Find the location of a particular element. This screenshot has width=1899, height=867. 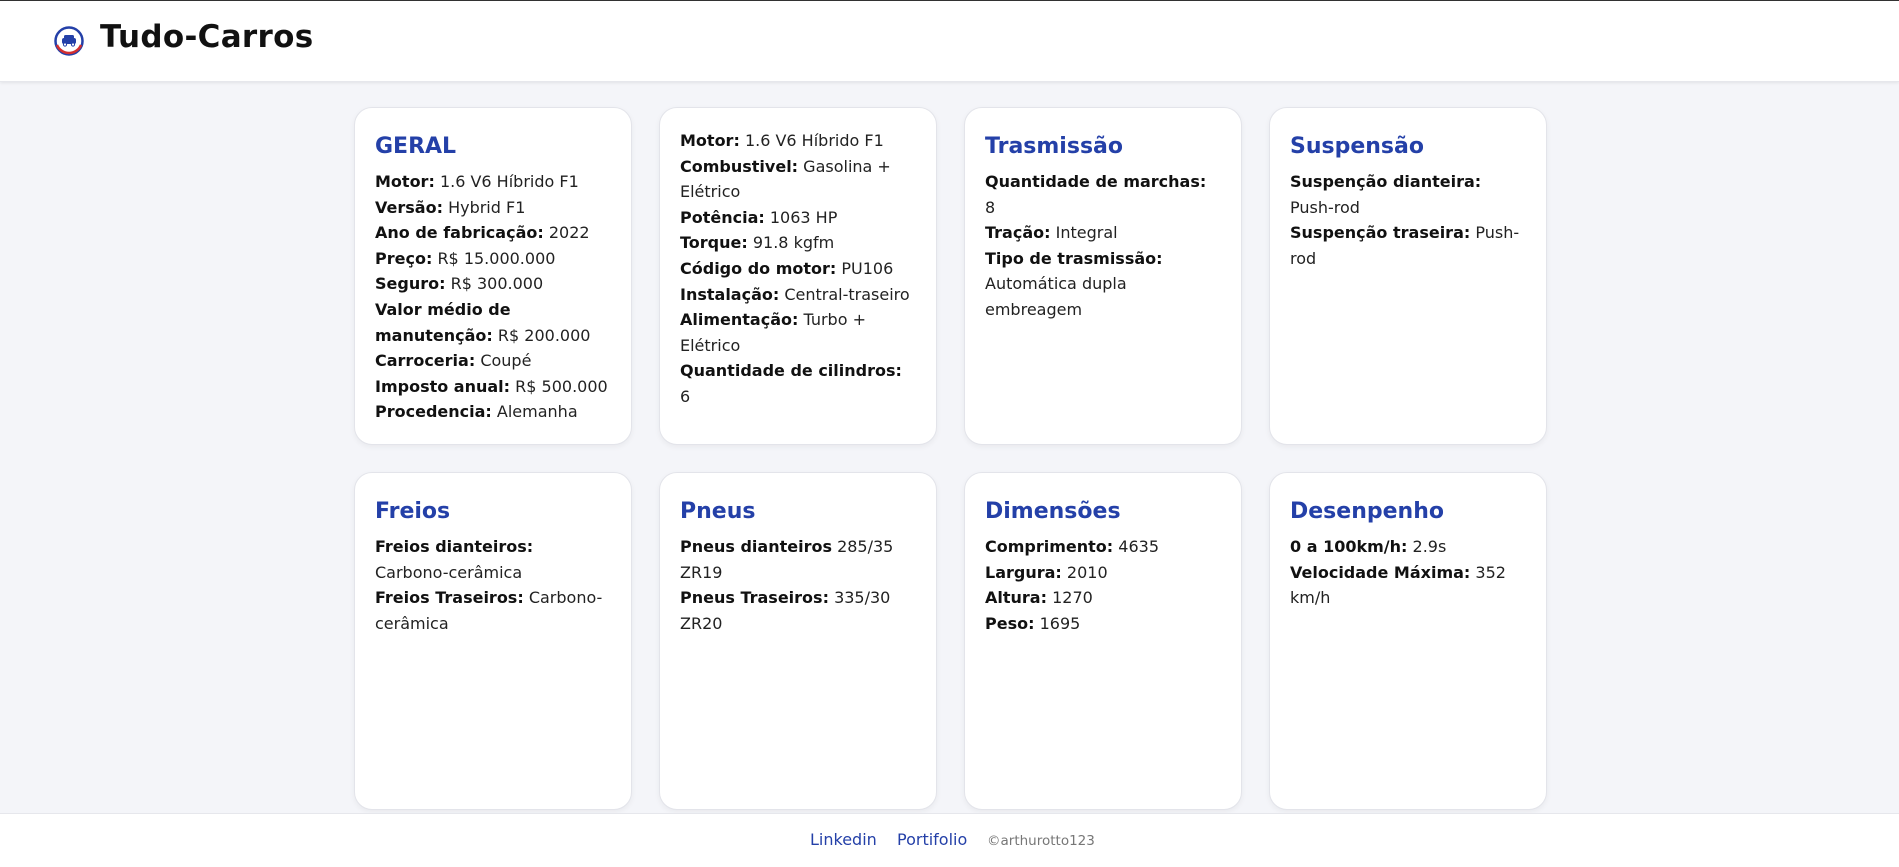

spec-row: 0 a 100km/h: 2.9s is located at coordinates (1408, 547).